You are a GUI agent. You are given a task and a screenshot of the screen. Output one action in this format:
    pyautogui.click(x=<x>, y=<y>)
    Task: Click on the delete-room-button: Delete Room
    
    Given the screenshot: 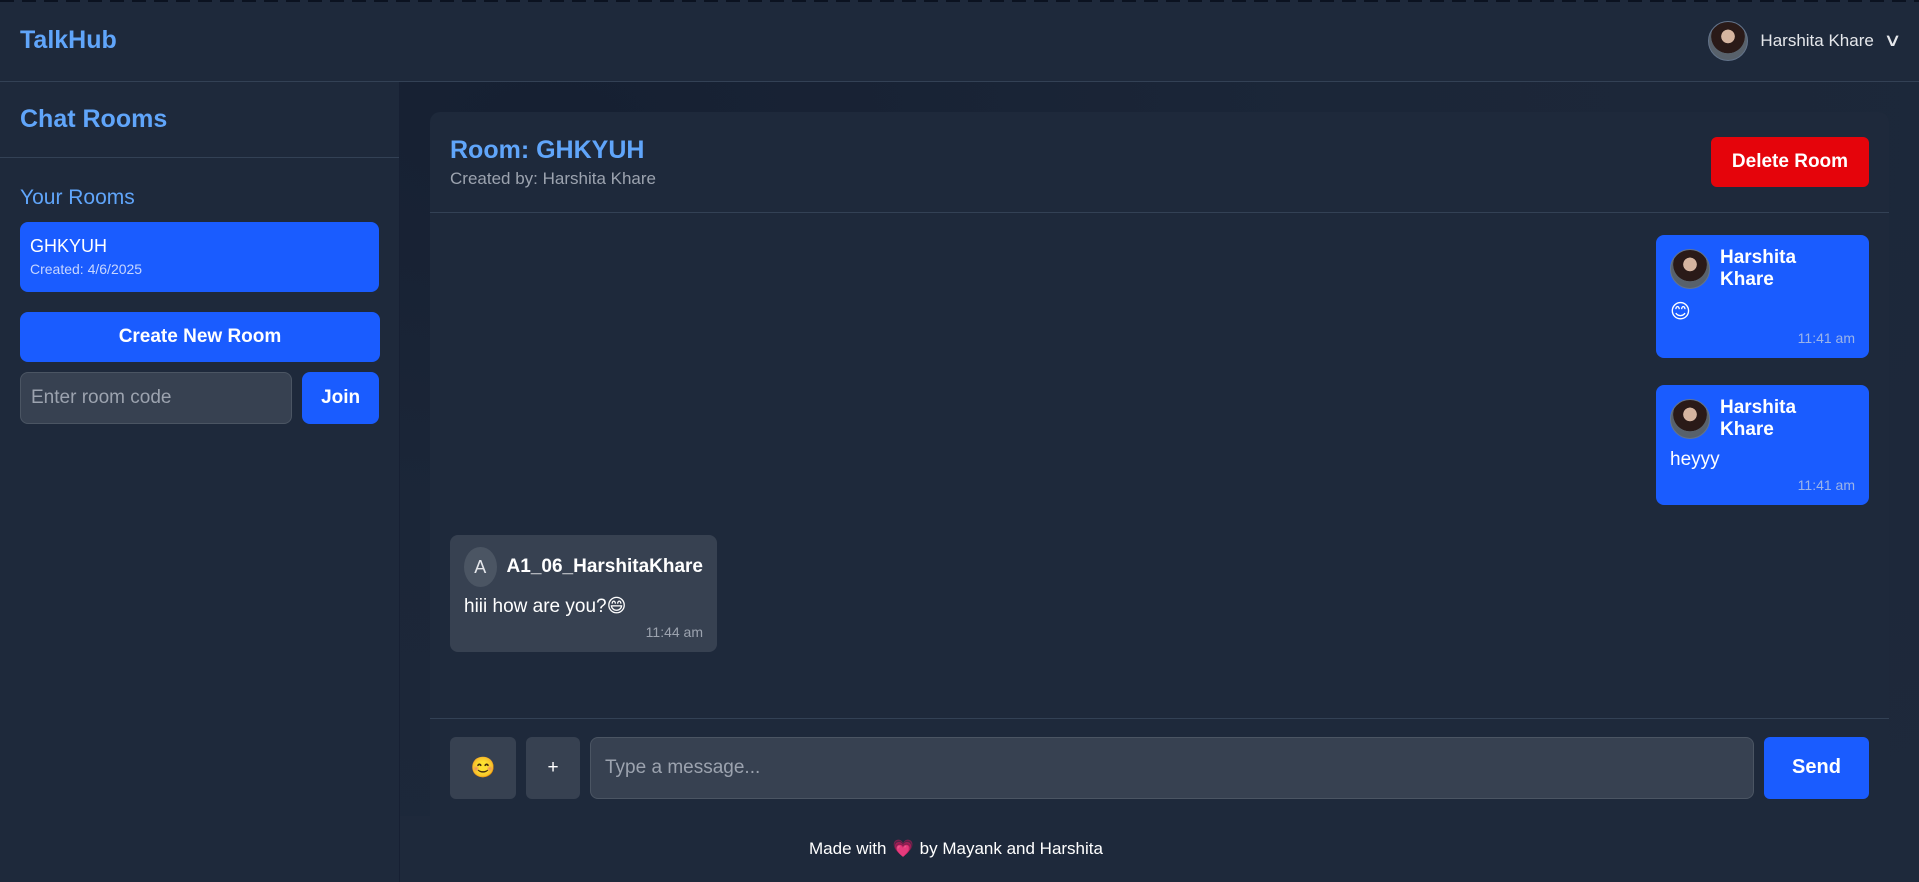 What is the action you would take?
    pyautogui.click(x=1790, y=162)
    